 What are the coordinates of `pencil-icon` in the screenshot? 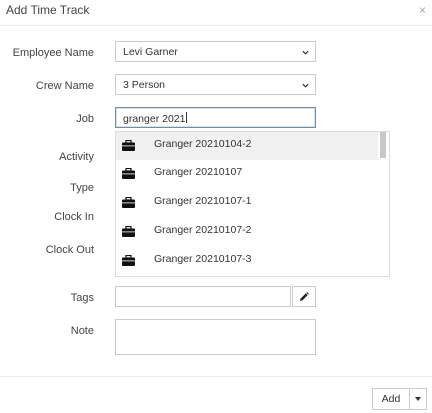 It's located at (304, 296).